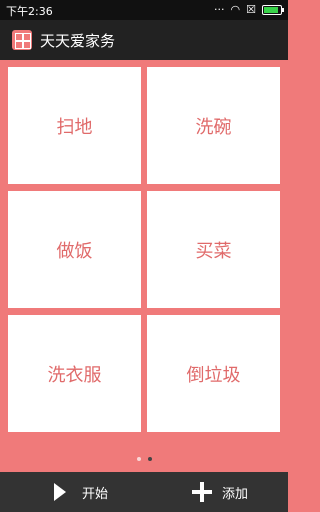 The height and width of the screenshot is (512, 320). I want to click on chore-label: 洗碗, so click(213, 127).